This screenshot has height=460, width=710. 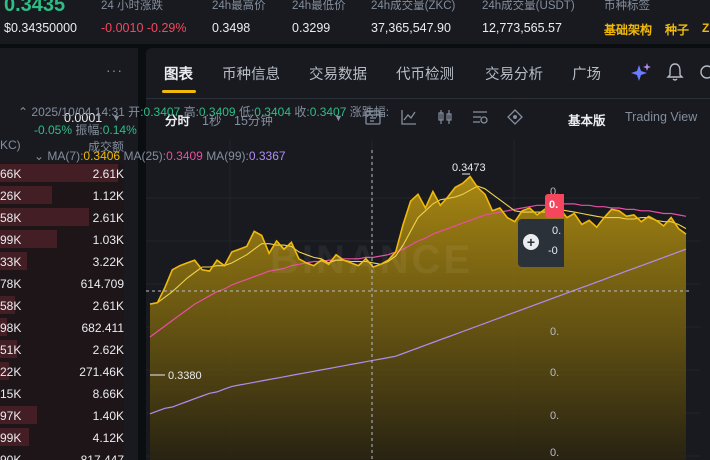 I want to click on low-label: 低:, so click(x=246, y=112).